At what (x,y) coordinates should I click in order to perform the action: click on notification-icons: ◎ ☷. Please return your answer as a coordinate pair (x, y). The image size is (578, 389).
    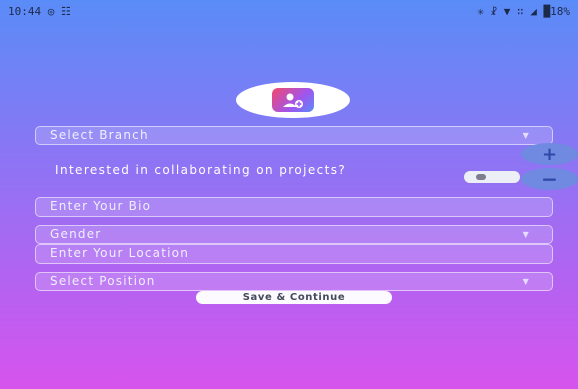
    Looking at the image, I should click on (59, 11).